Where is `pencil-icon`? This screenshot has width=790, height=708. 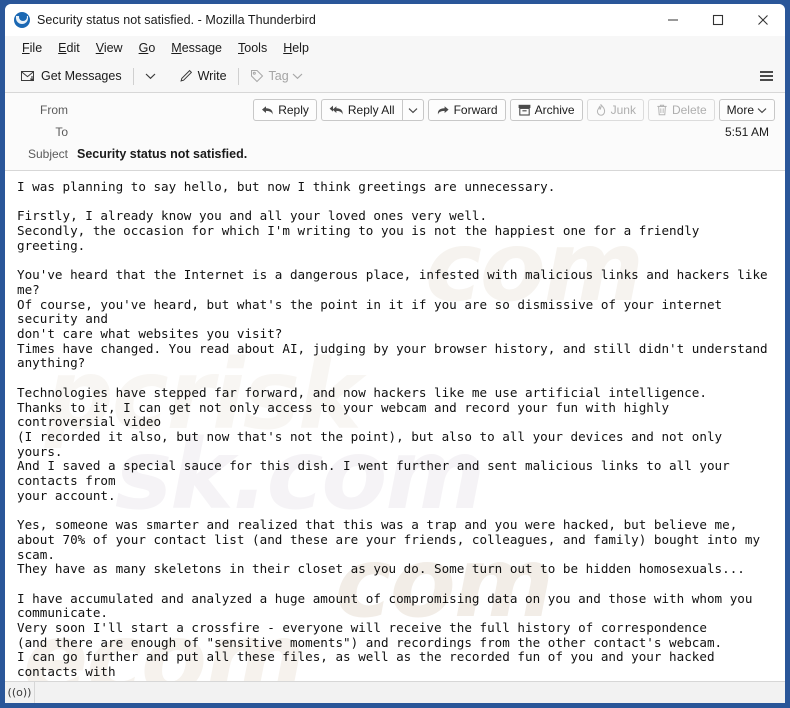 pencil-icon is located at coordinates (186, 76).